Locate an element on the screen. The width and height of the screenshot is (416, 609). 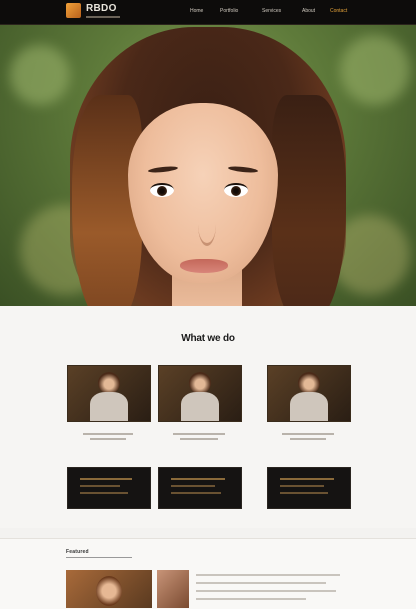
nav-services: Services is located at coordinates (271, 11).